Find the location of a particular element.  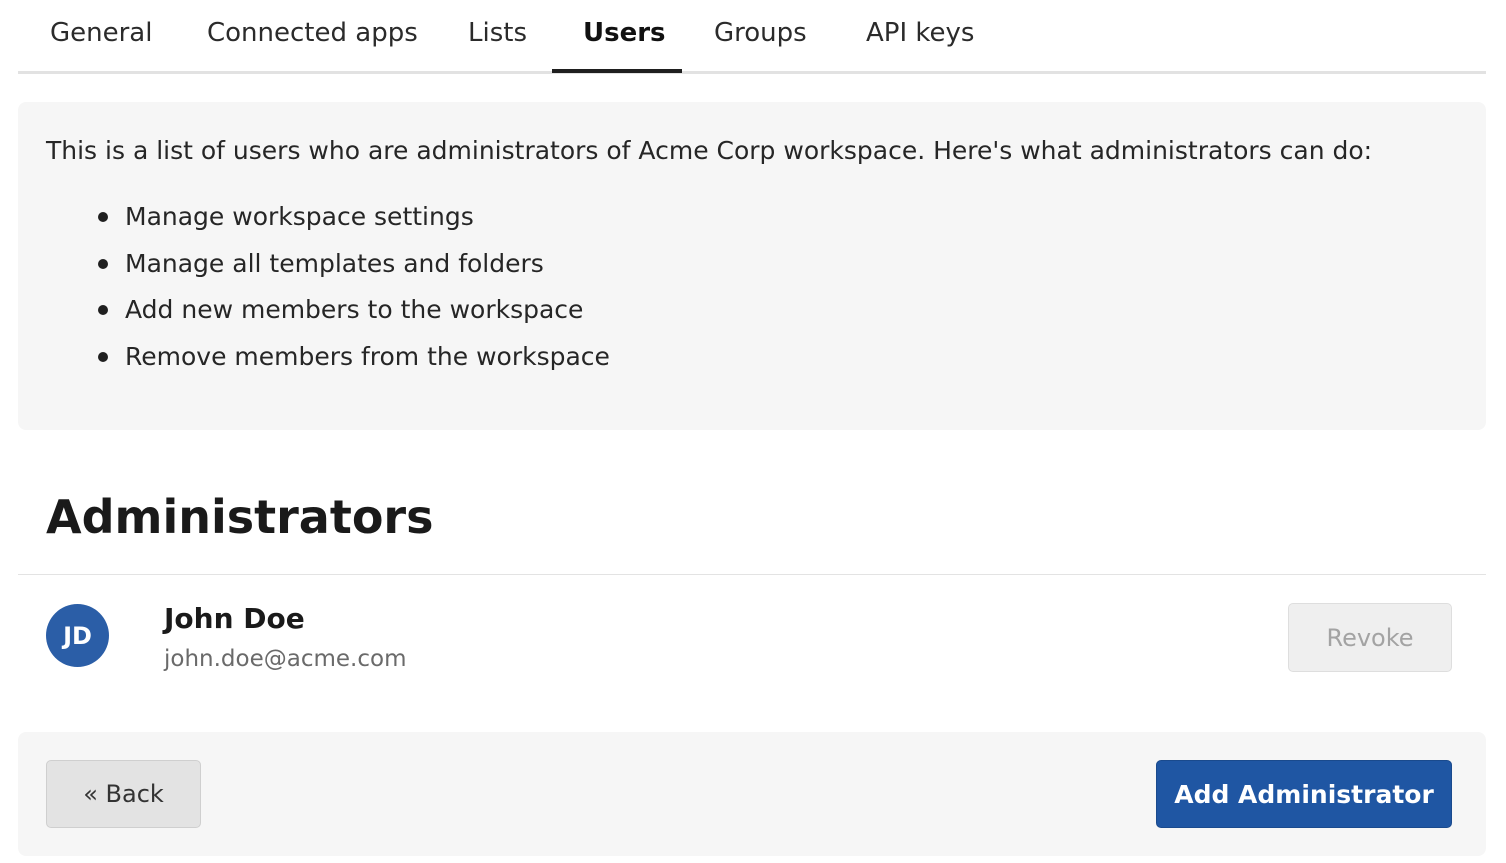

avatar: JD is located at coordinates (77, 635).